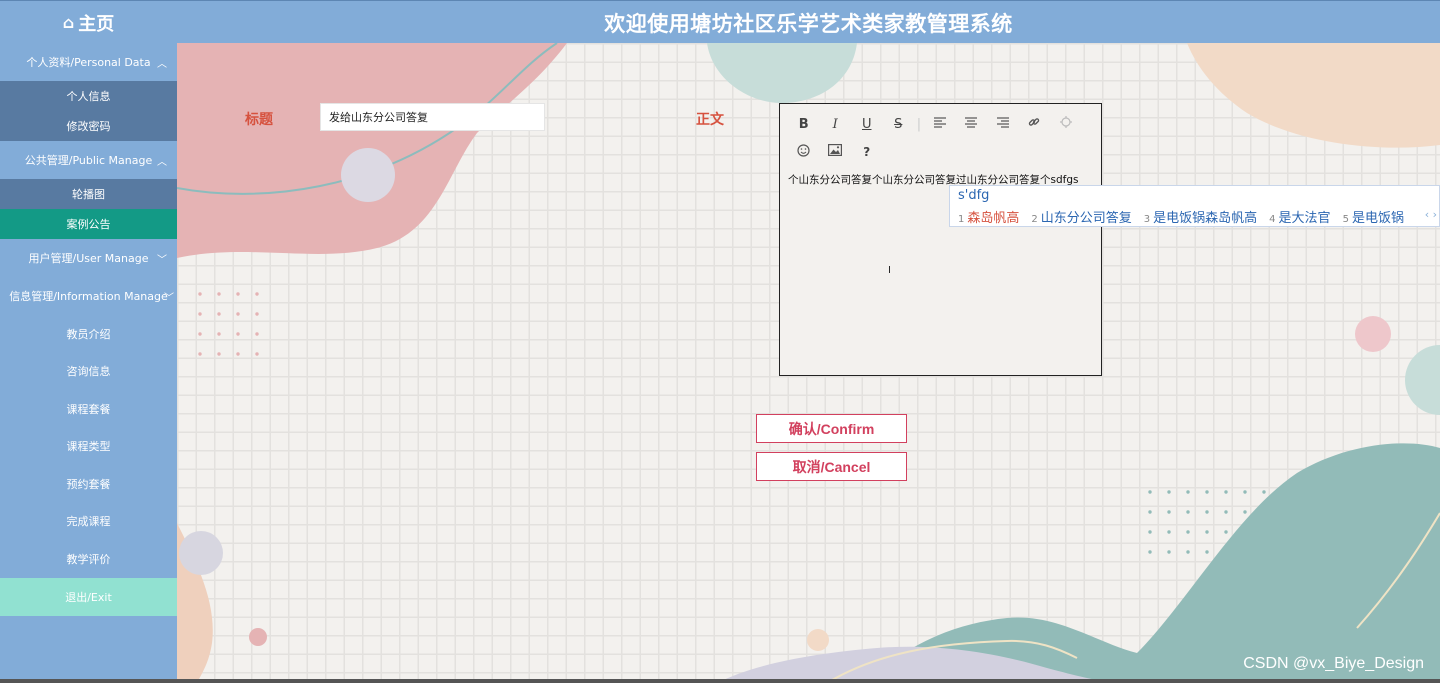  I want to click on home-link: ⌂ 主页, so click(88, 22).